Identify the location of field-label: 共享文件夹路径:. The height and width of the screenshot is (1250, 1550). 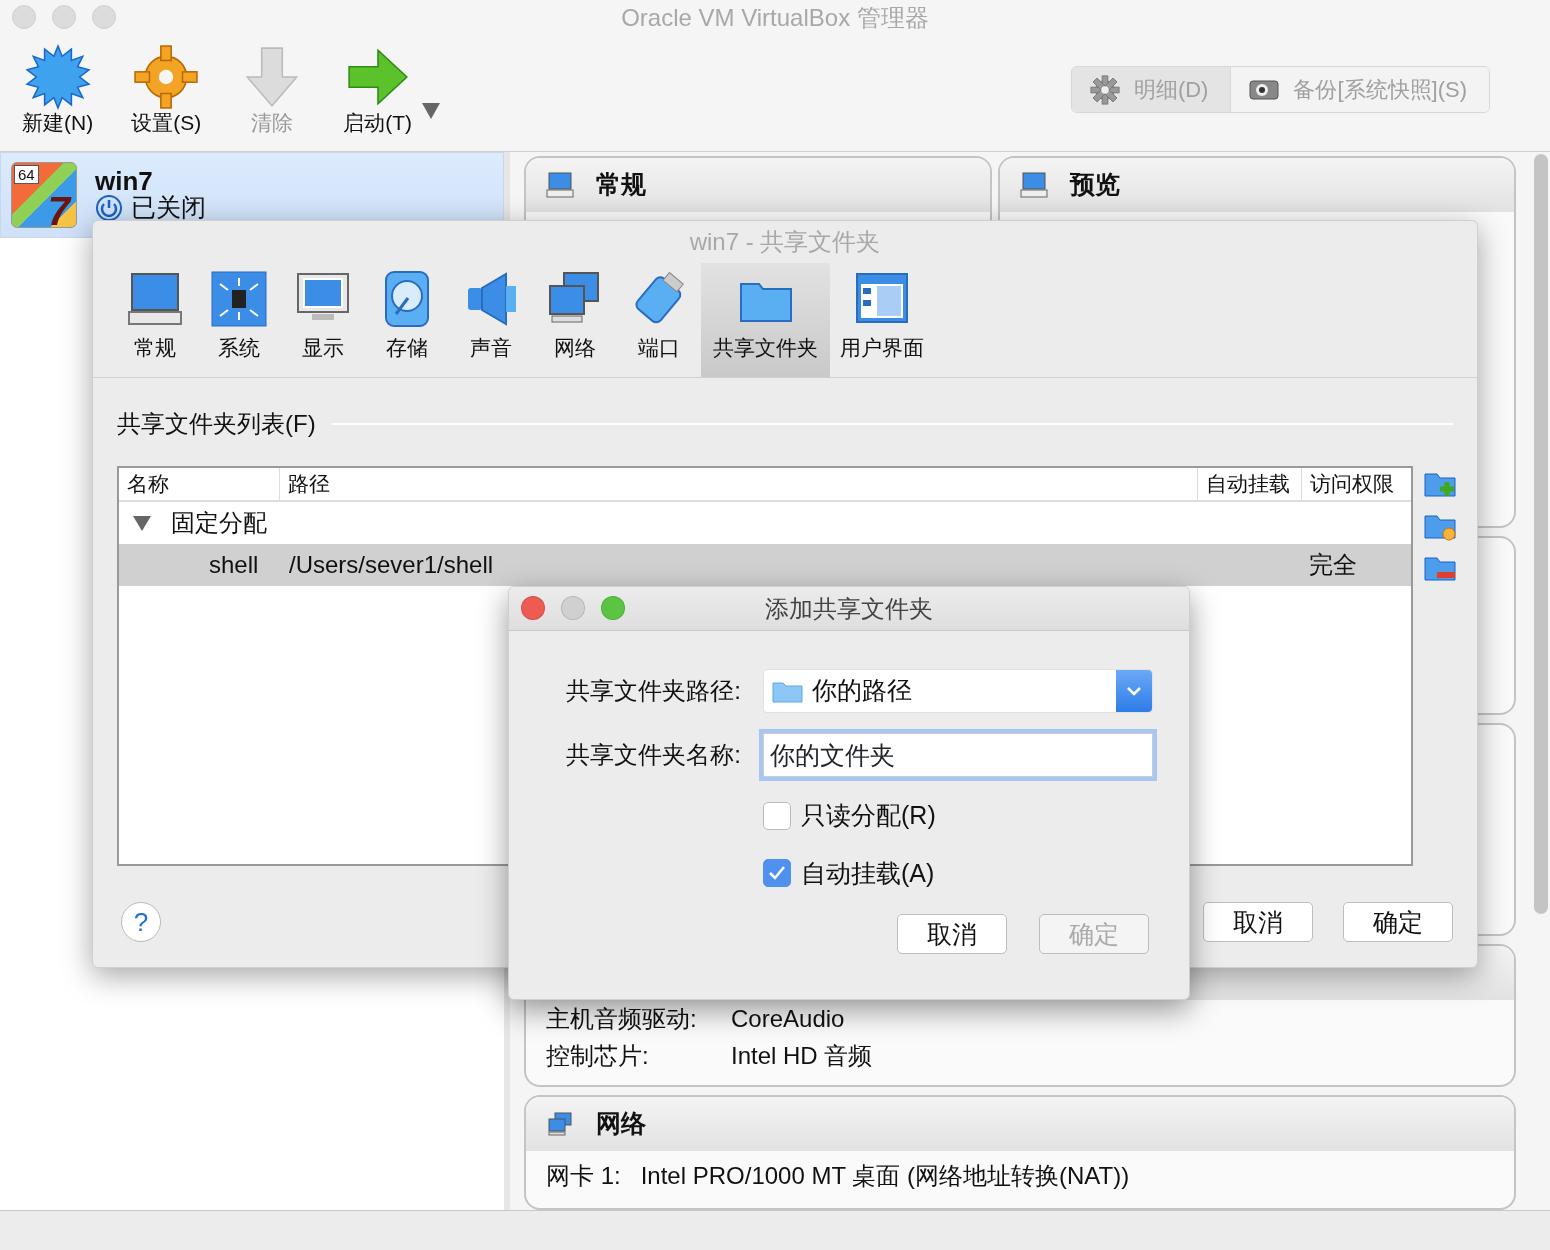
(653, 691).